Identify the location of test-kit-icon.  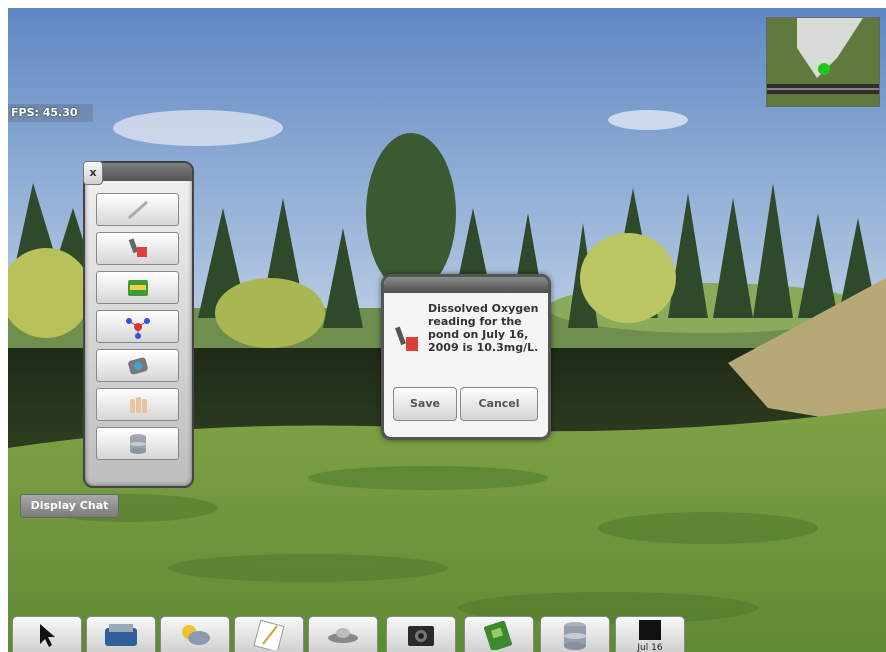
(137, 287).